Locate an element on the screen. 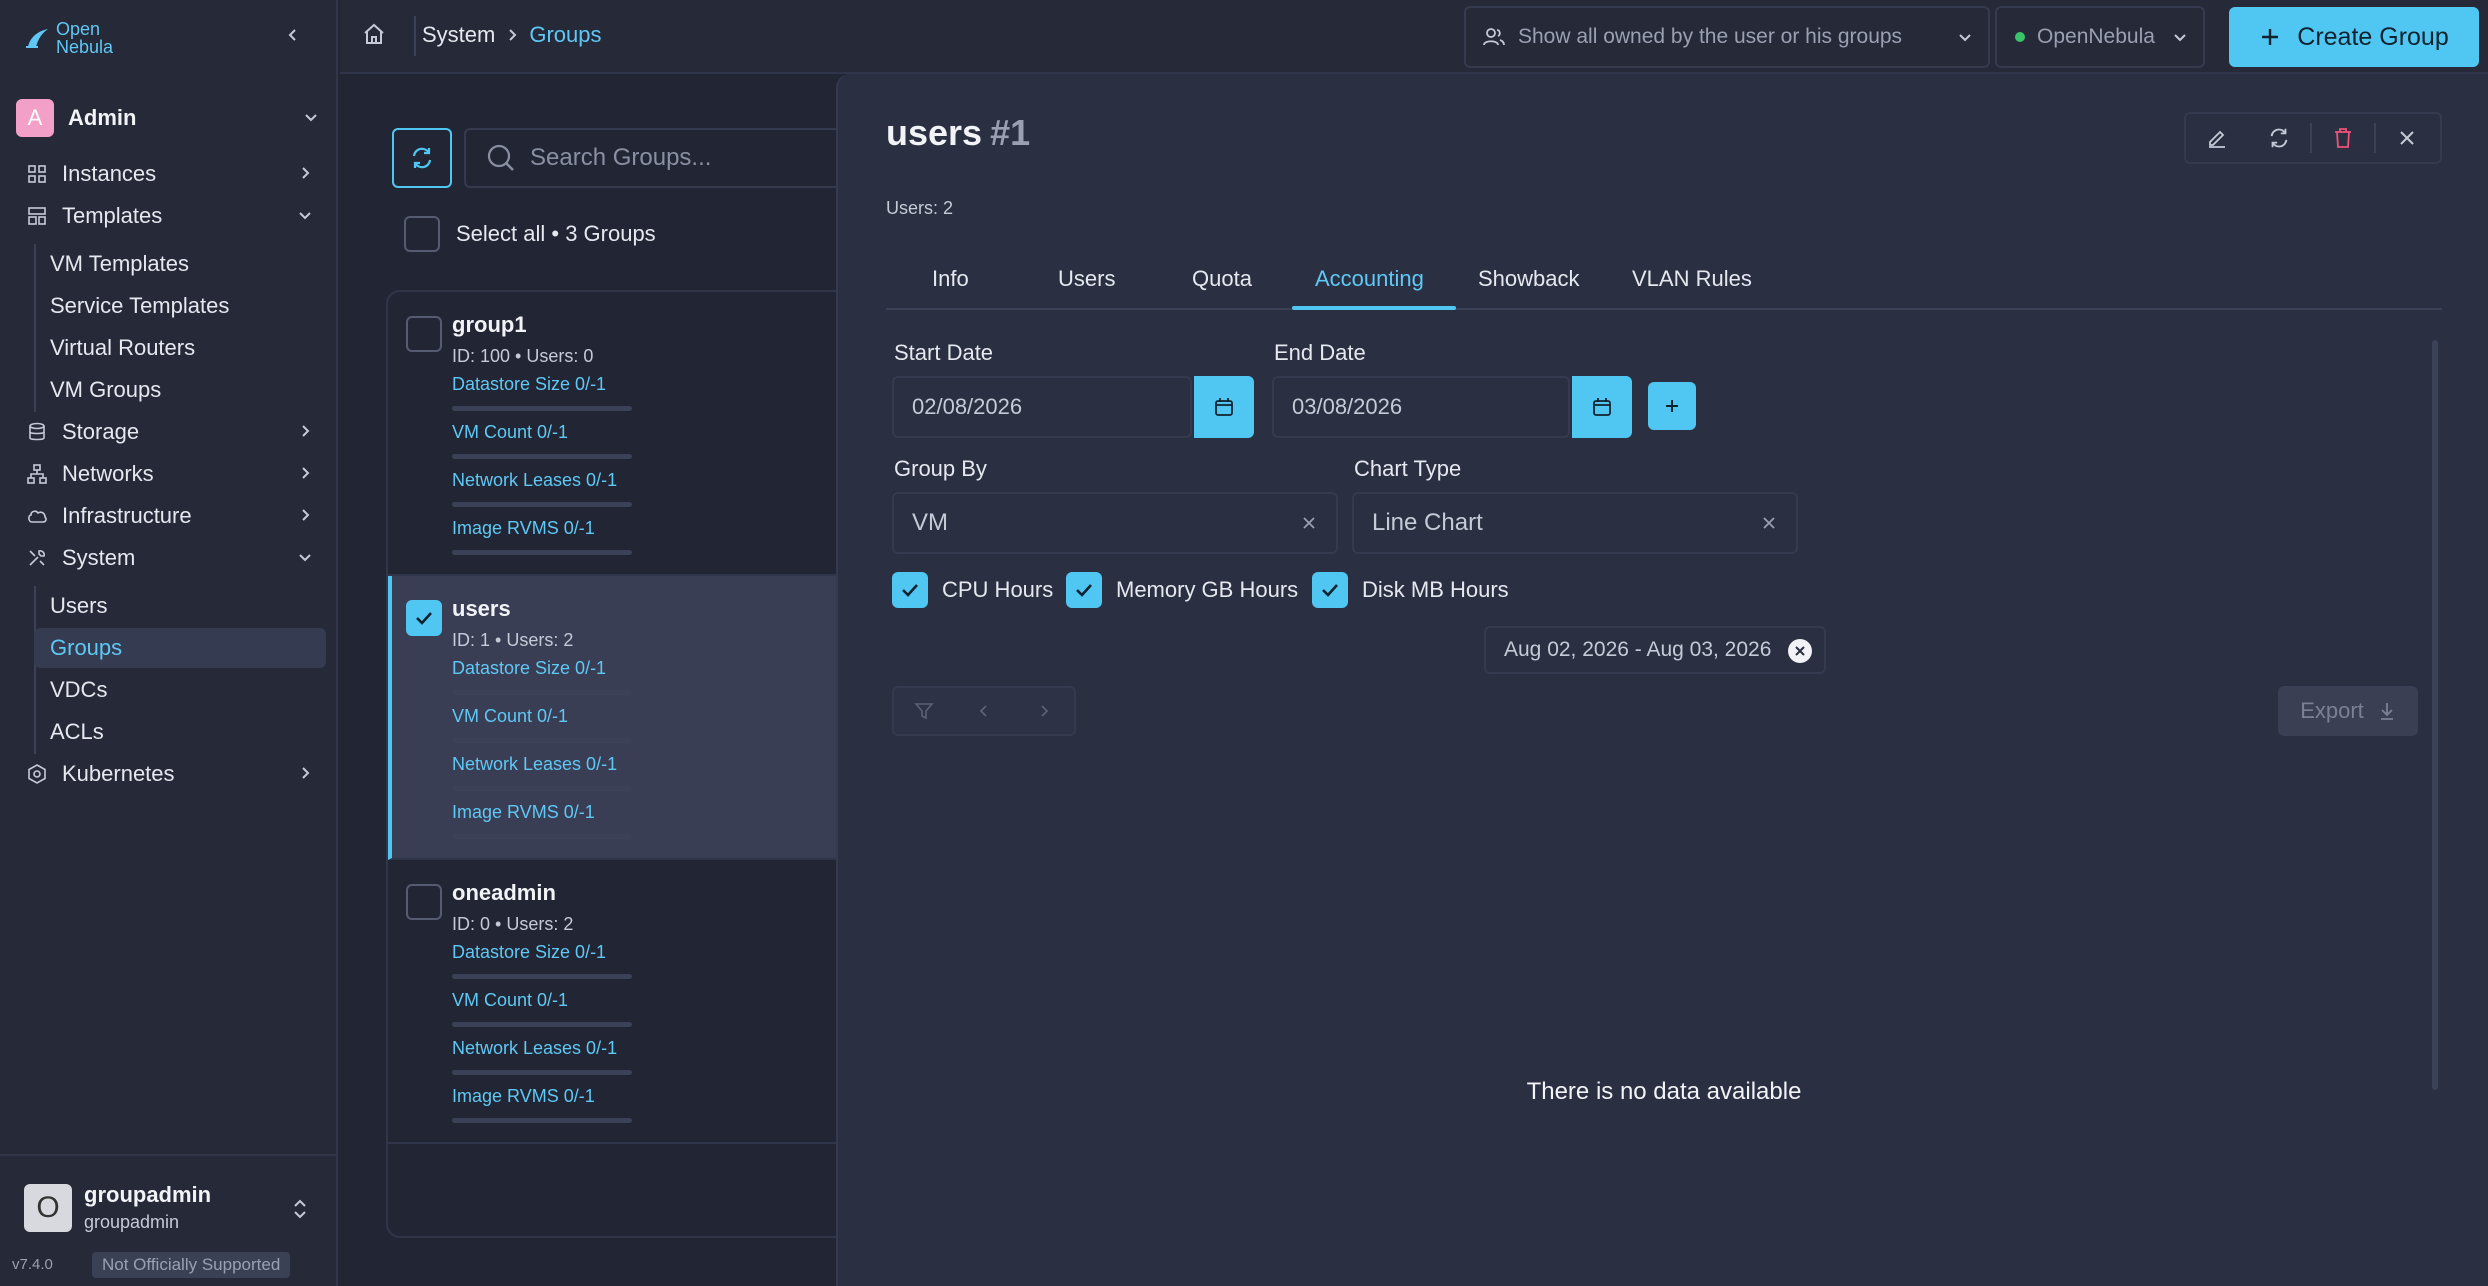  create-group-label: Create Group is located at coordinates (2373, 36).